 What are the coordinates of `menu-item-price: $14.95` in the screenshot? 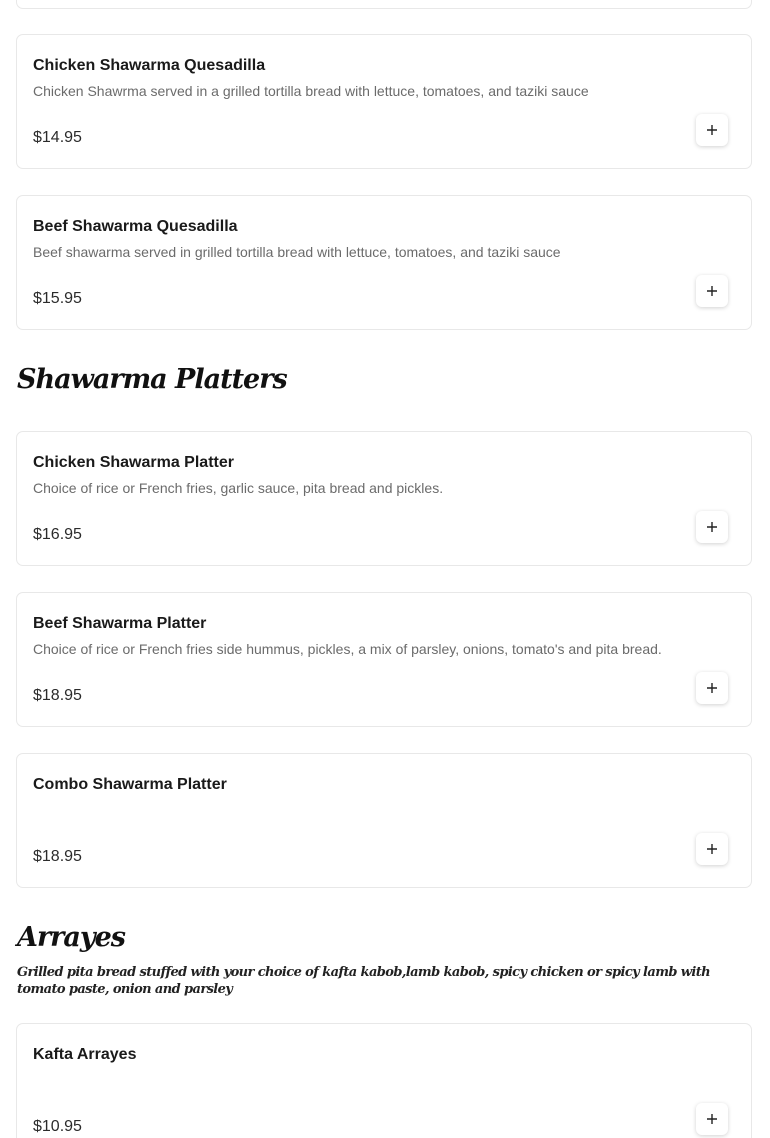 It's located at (57, 137).